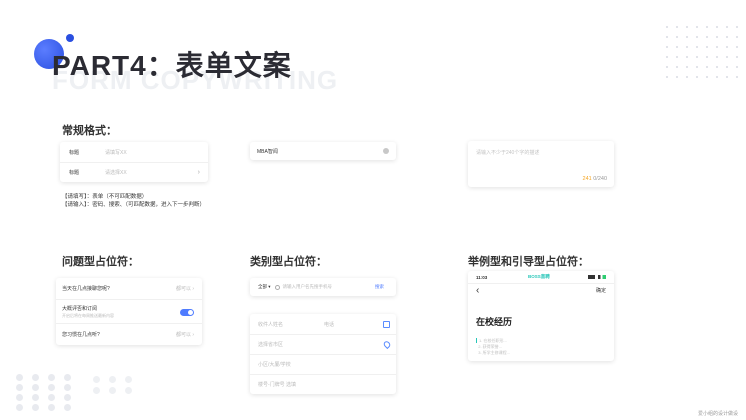  I want to click on close-circle-icon, so click(386, 151).